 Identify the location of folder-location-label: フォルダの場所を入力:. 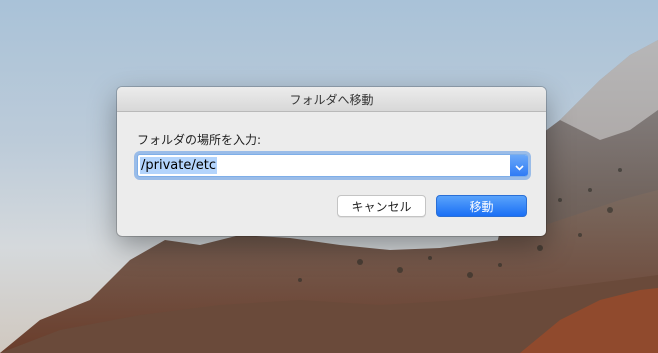
(199, 140).